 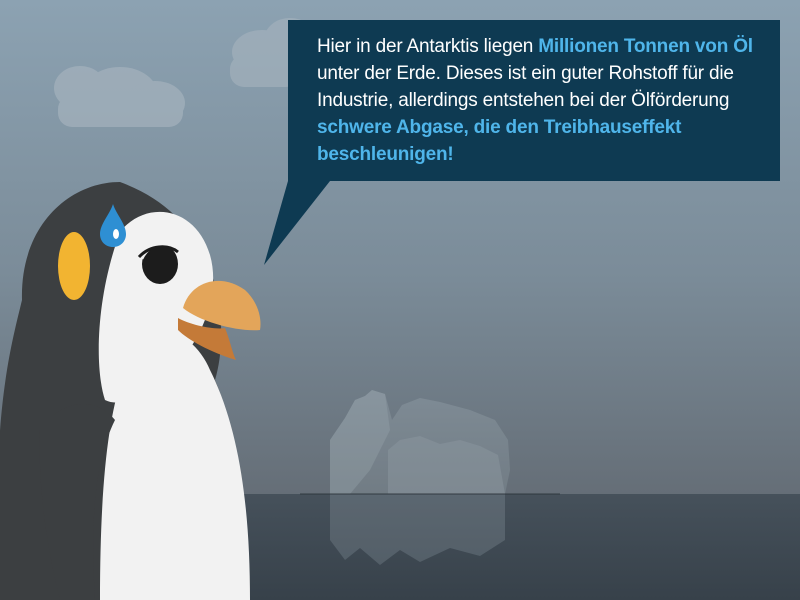 I want to click on penguin-cheek, so click(x=74, y=266).